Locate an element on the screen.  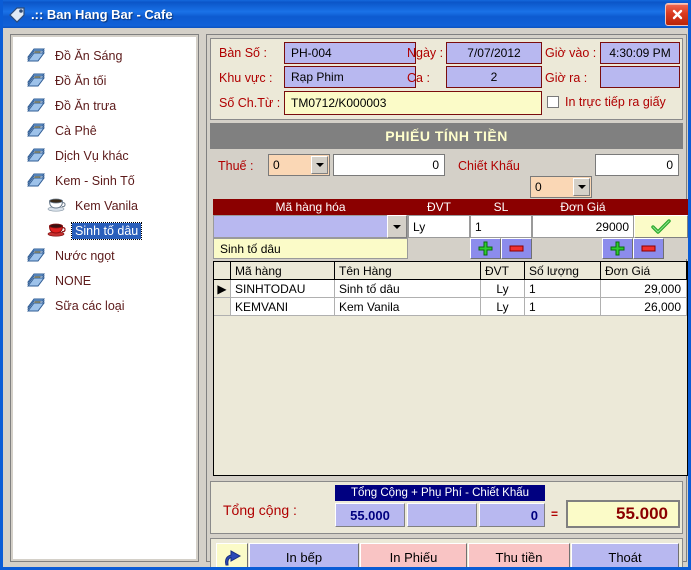
price-decrease-button is located at coordinates (648, 248).